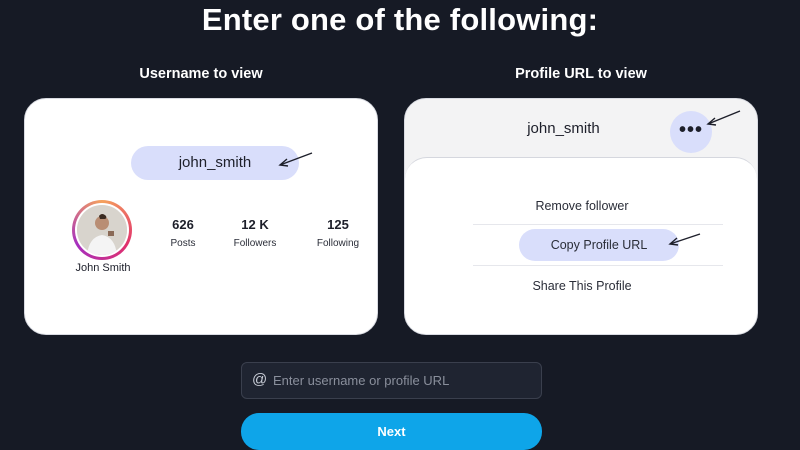 The height and width of the screenshot is (450, 800). Describe the element at coordinates (103, 268) in the screenshot. I see `profile-name: John Smith` at that location.